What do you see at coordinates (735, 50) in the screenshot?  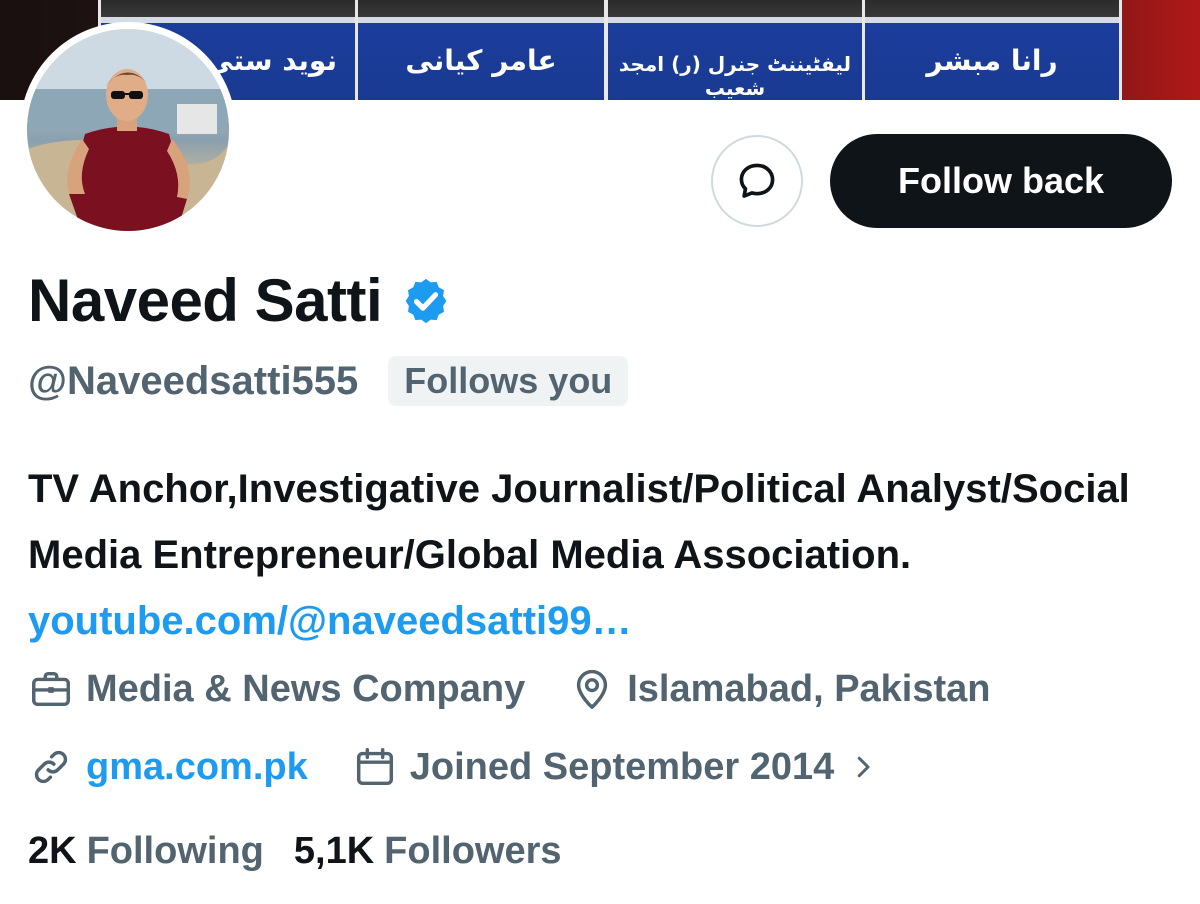 I see `banner-panel: لیفٹیننٹ جنرل (ر) امجد شعیب` at bounding box center [735, 50].